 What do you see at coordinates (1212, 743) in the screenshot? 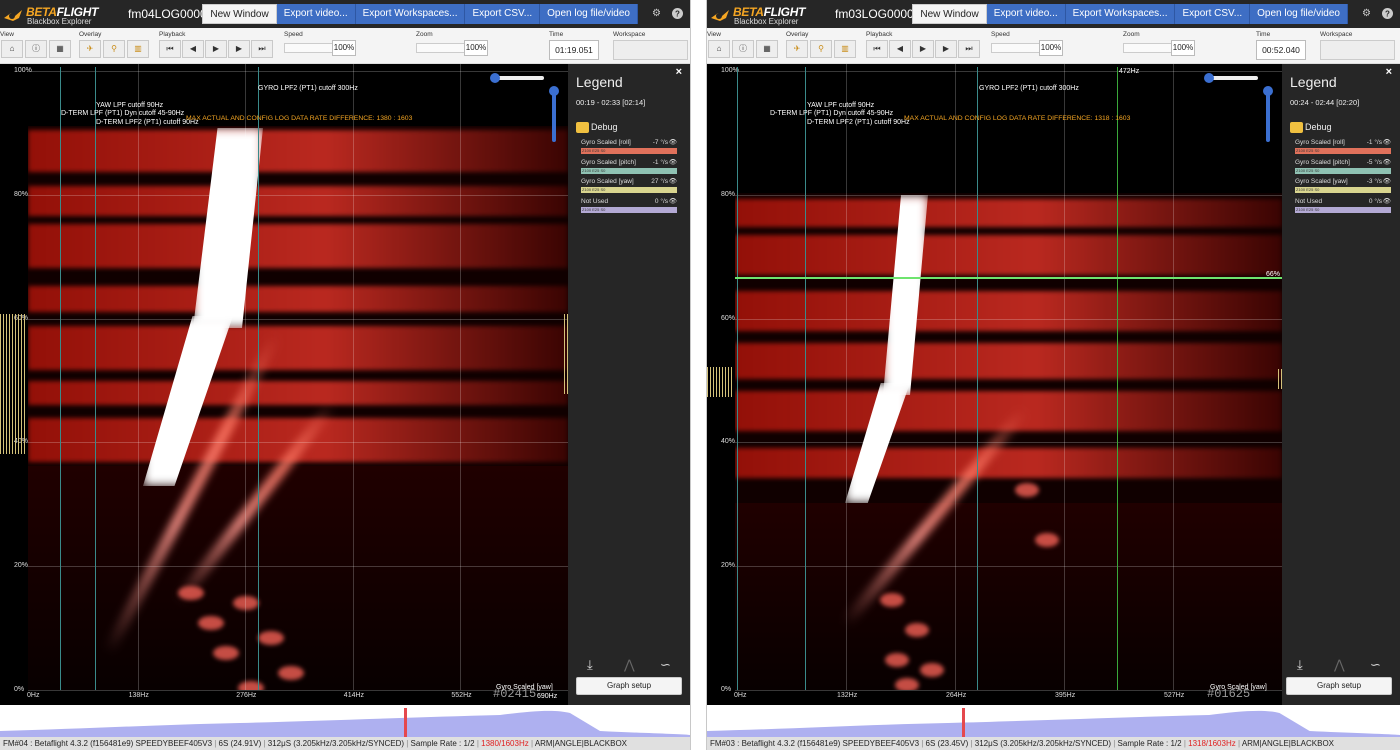
I see `status-log-rate: 1318/1603Hz` at bounding box center [1212, 743].